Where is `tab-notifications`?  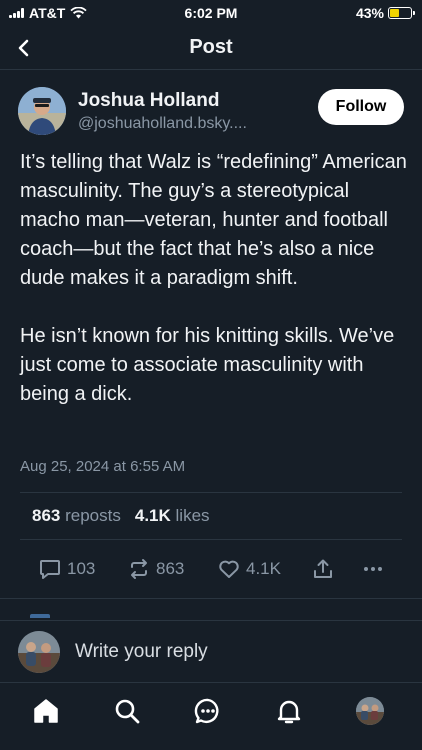 tab-notifications is located at coordinates (289, 711).